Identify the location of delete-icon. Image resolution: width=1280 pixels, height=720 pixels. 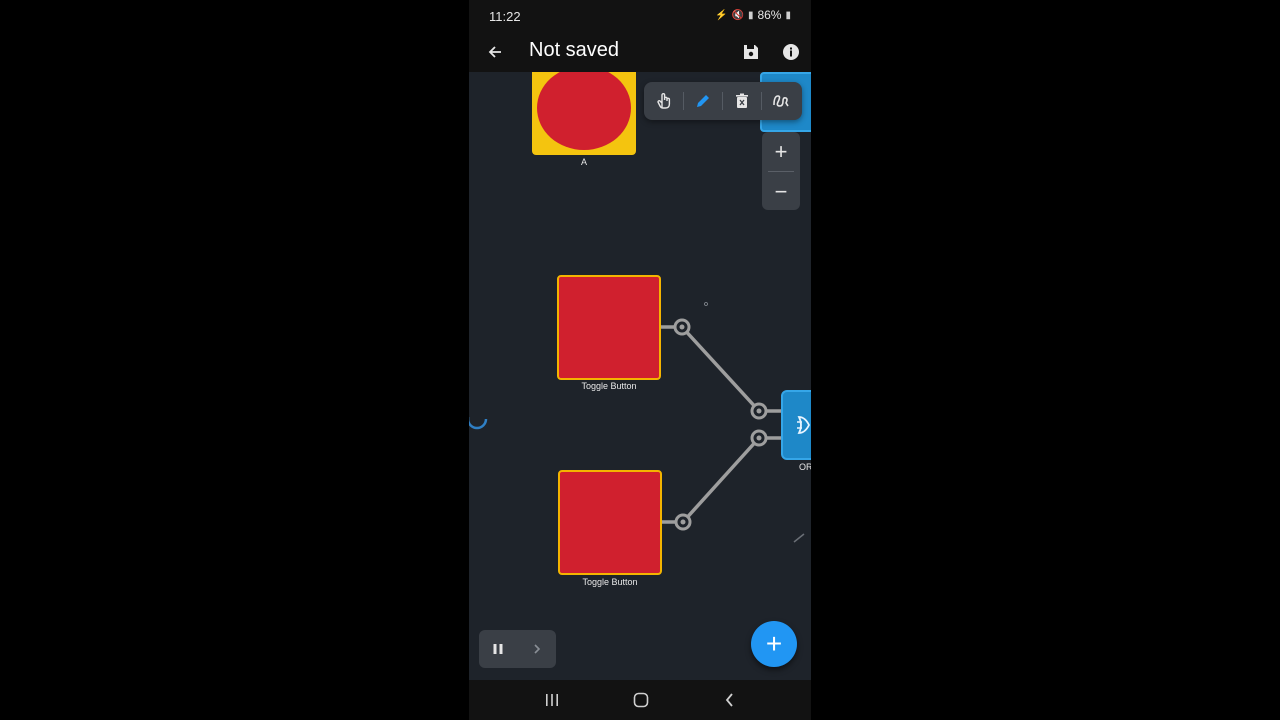
(741, 100).